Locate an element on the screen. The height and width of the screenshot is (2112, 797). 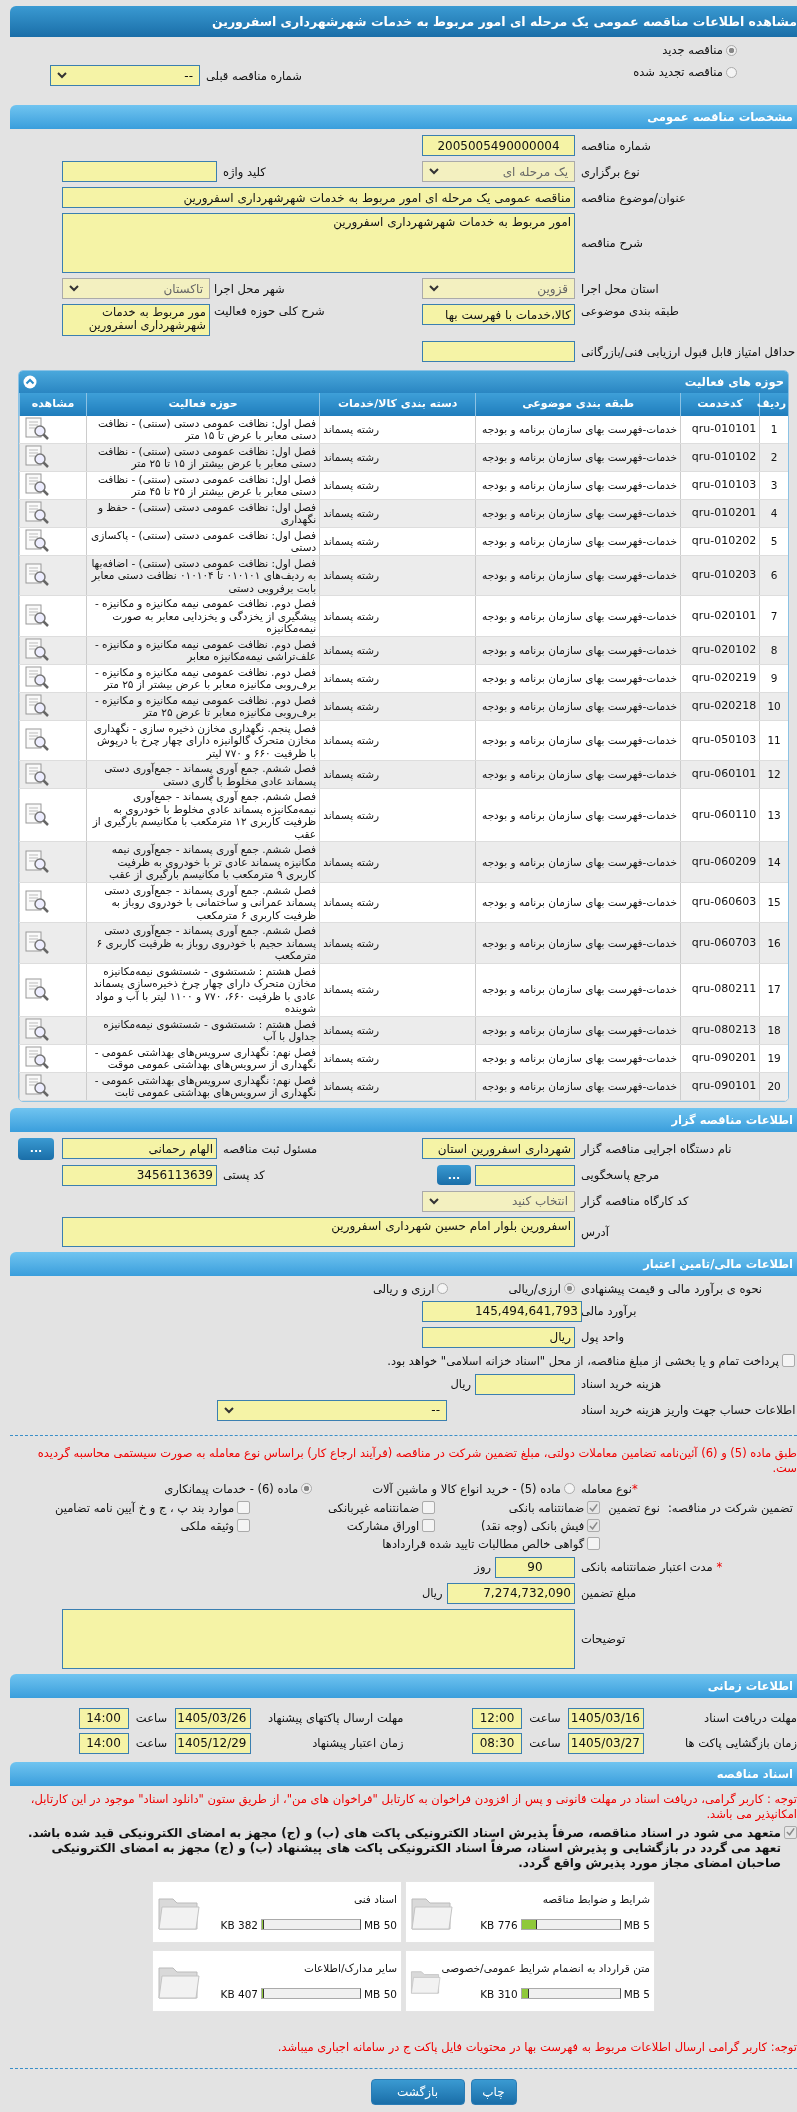
field-label: شماره مناقصه قبلی is located at coordinates (254, 75).